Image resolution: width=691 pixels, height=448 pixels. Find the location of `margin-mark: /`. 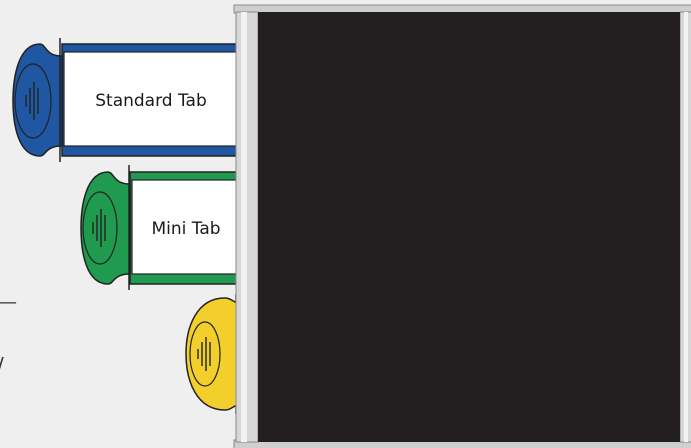

margin-mark: / is located at coordinates (2, 365).